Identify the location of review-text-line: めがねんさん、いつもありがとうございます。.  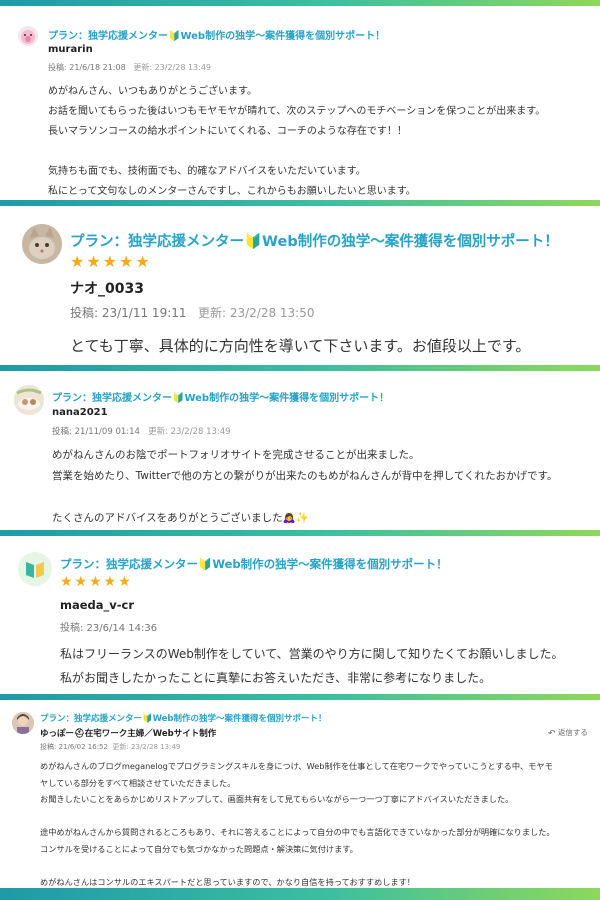
(152, 91).